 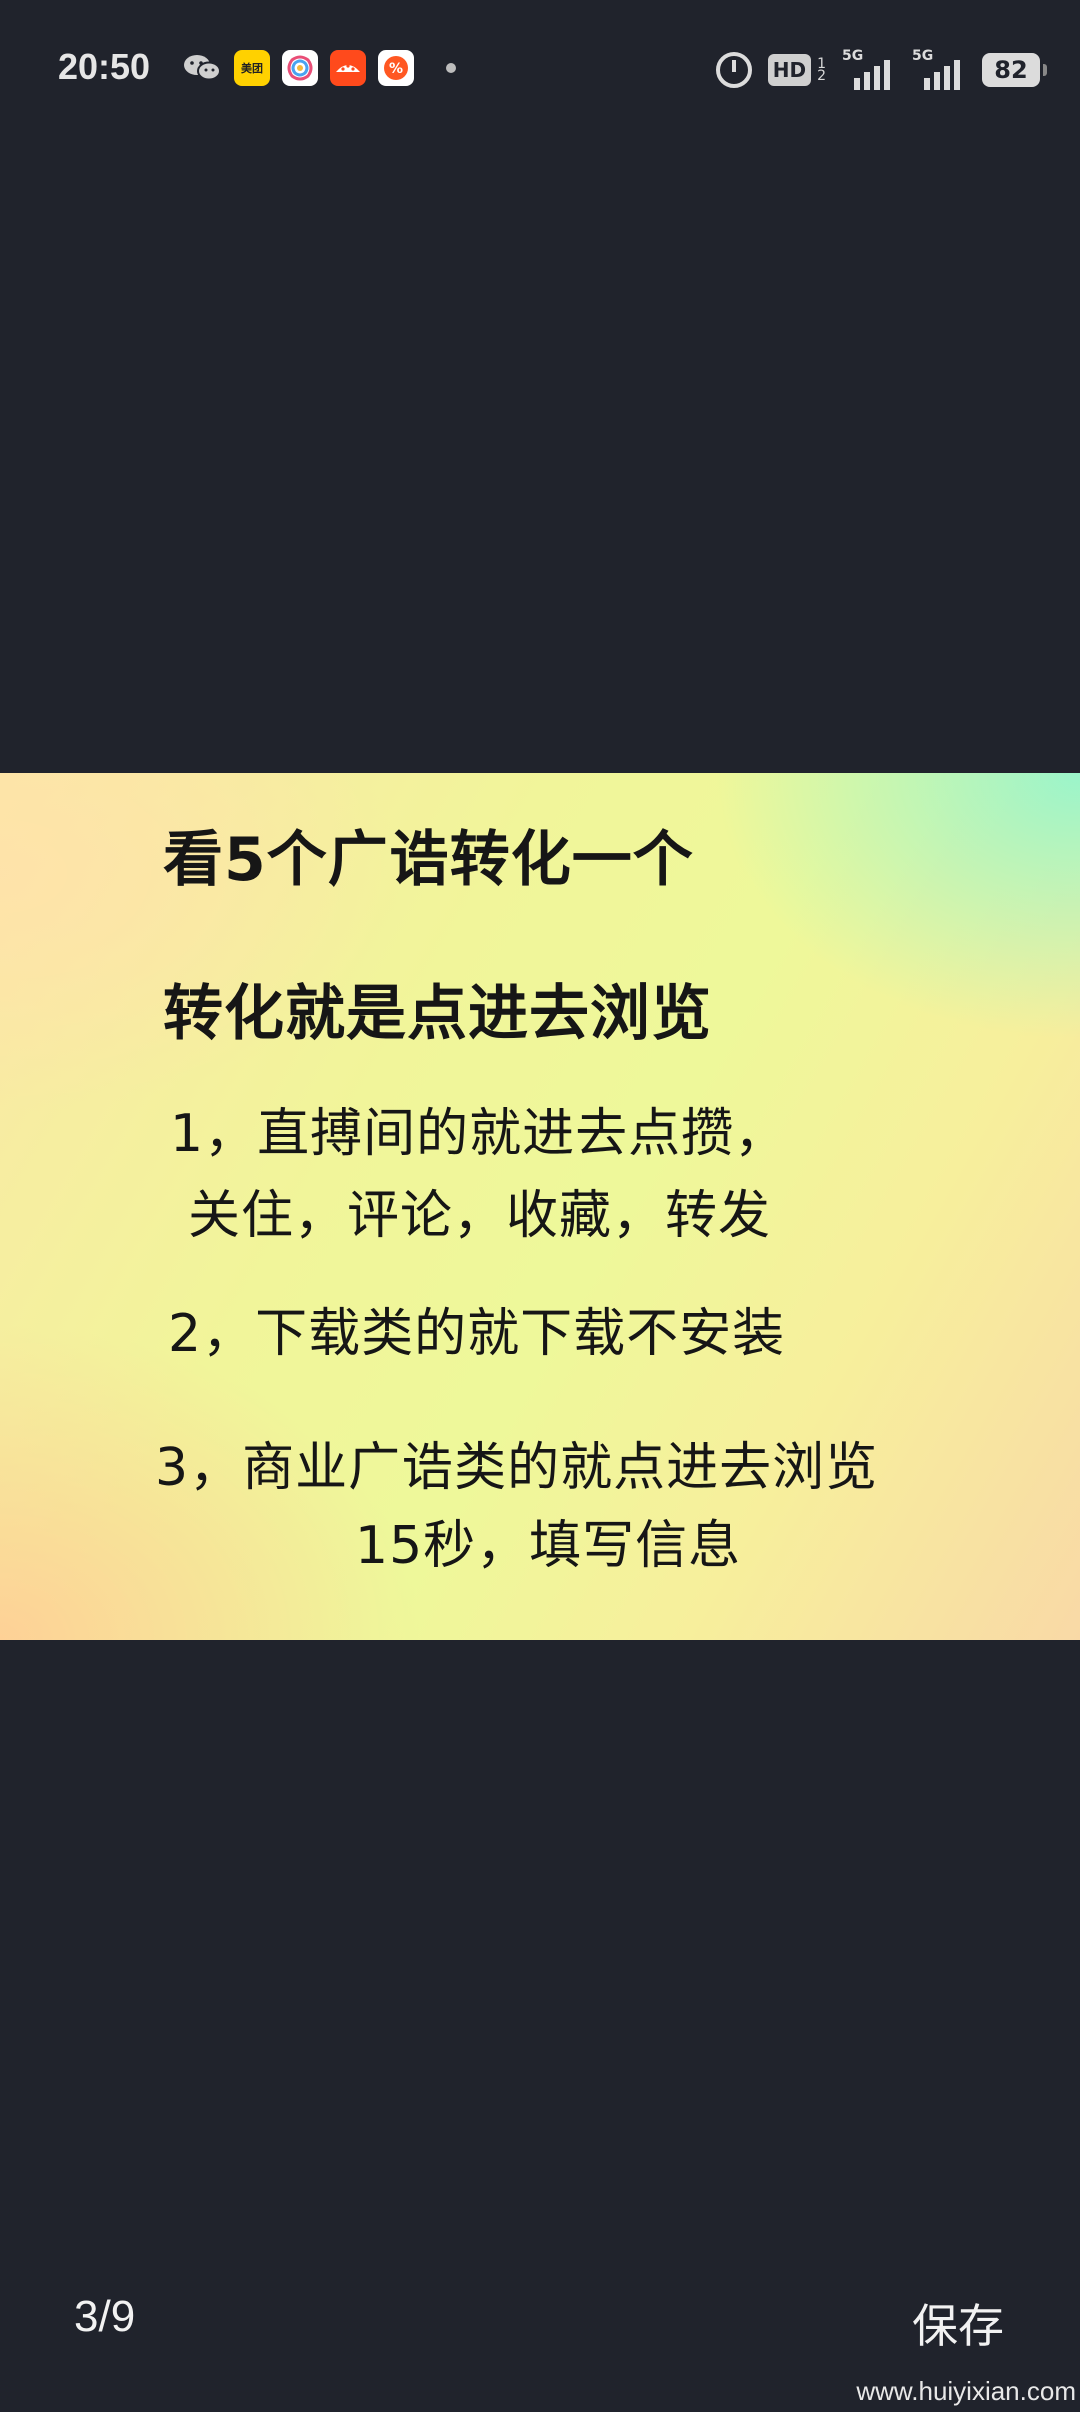 What do you see at coordinates (548, 1546) in the screenshot?
I see `image-item-3-line-2: 15秒，填写信息` at bounding box center [548, 1546].